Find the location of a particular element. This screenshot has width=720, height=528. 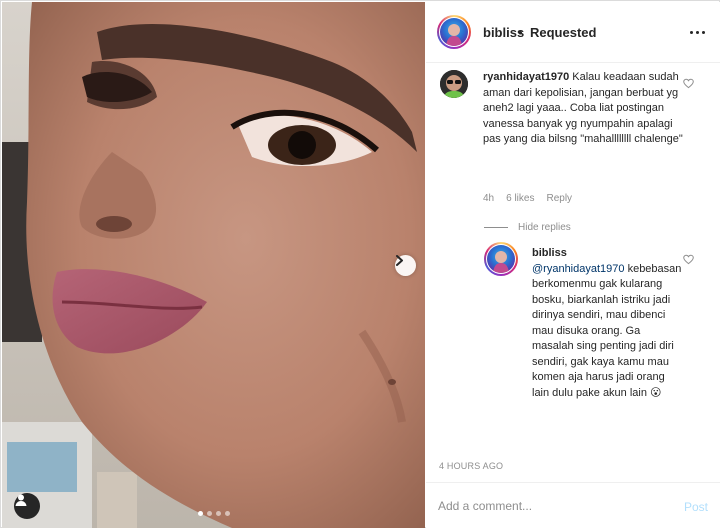

post-header: bibliss • Requested is located at coordinates (573, 32).